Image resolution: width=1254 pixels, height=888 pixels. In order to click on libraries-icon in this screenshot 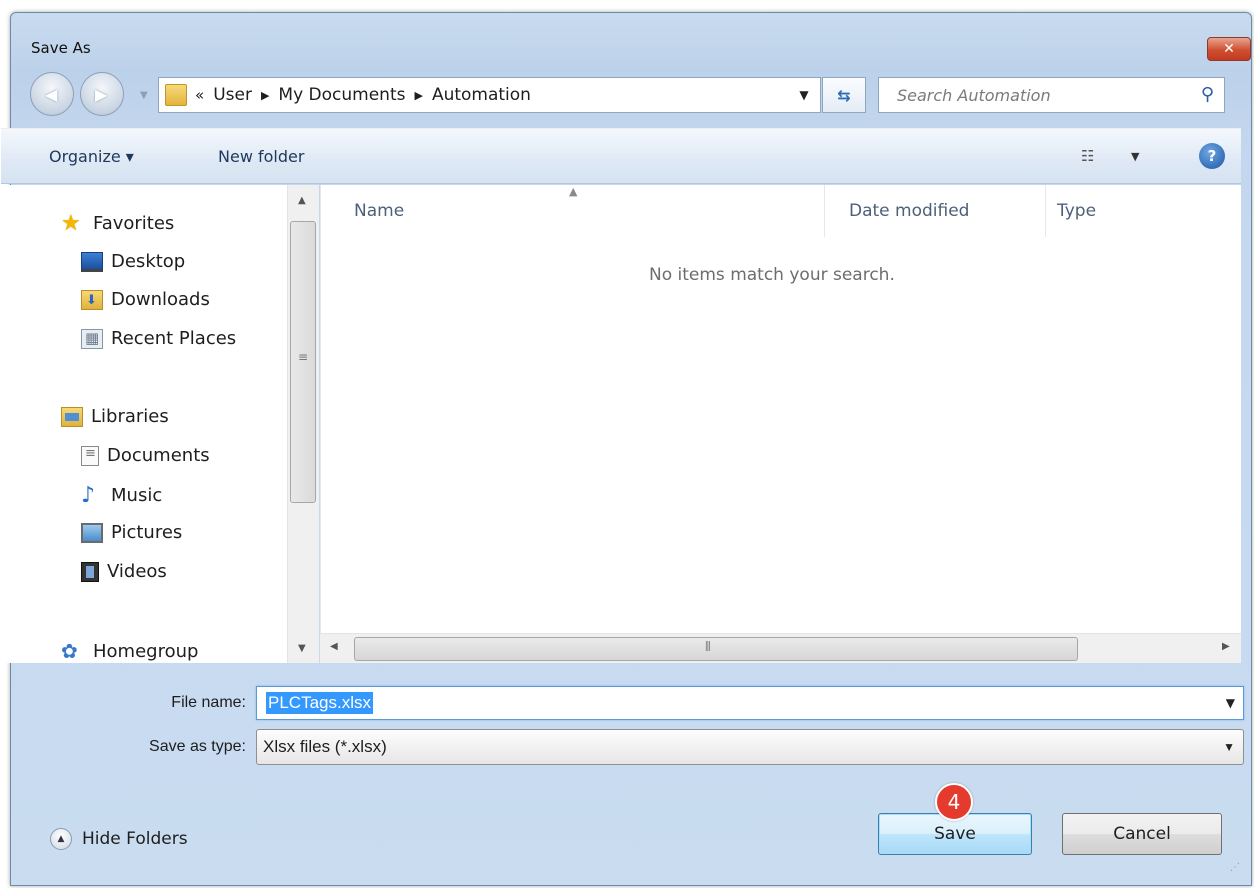, I will do `click(72, 416)`.